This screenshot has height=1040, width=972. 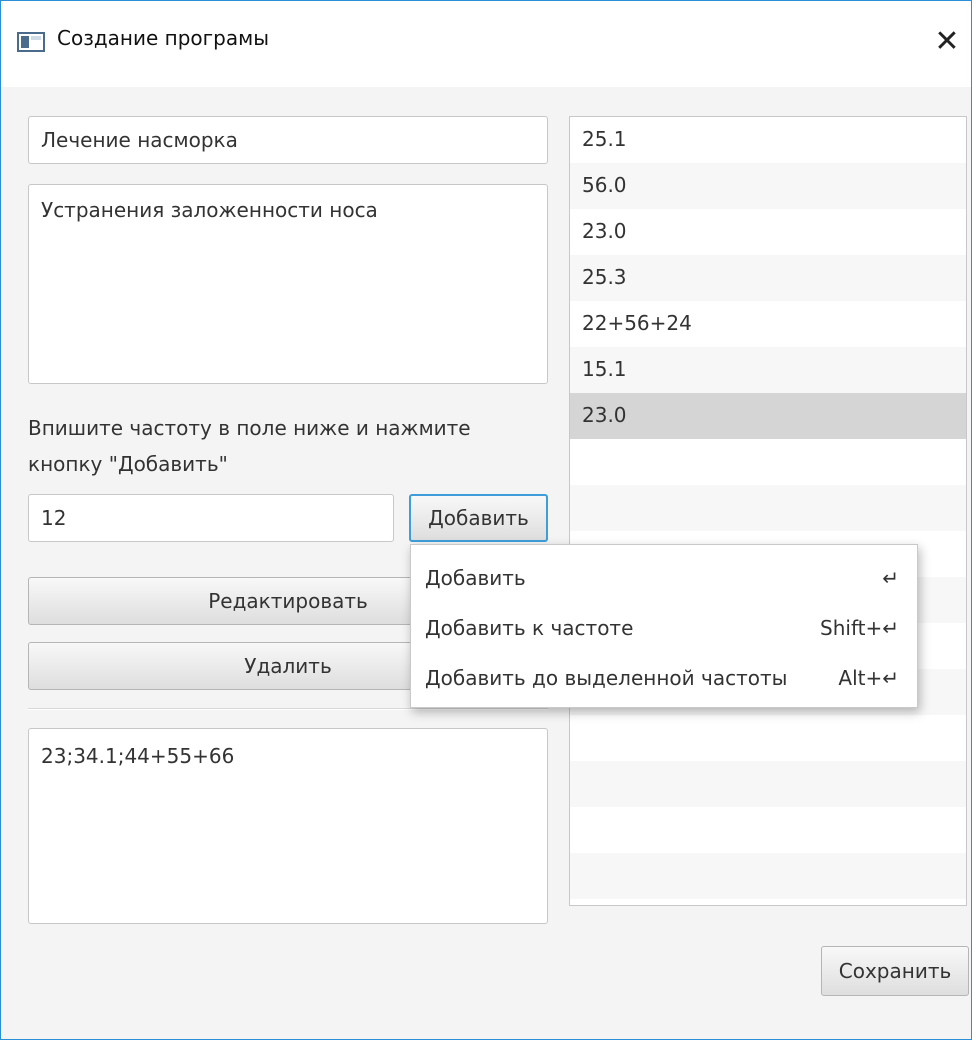 What do you see at coordinates (768, 186) in the screenshot?
I see `list-item: 56.0` at bounding box center [768, 186].